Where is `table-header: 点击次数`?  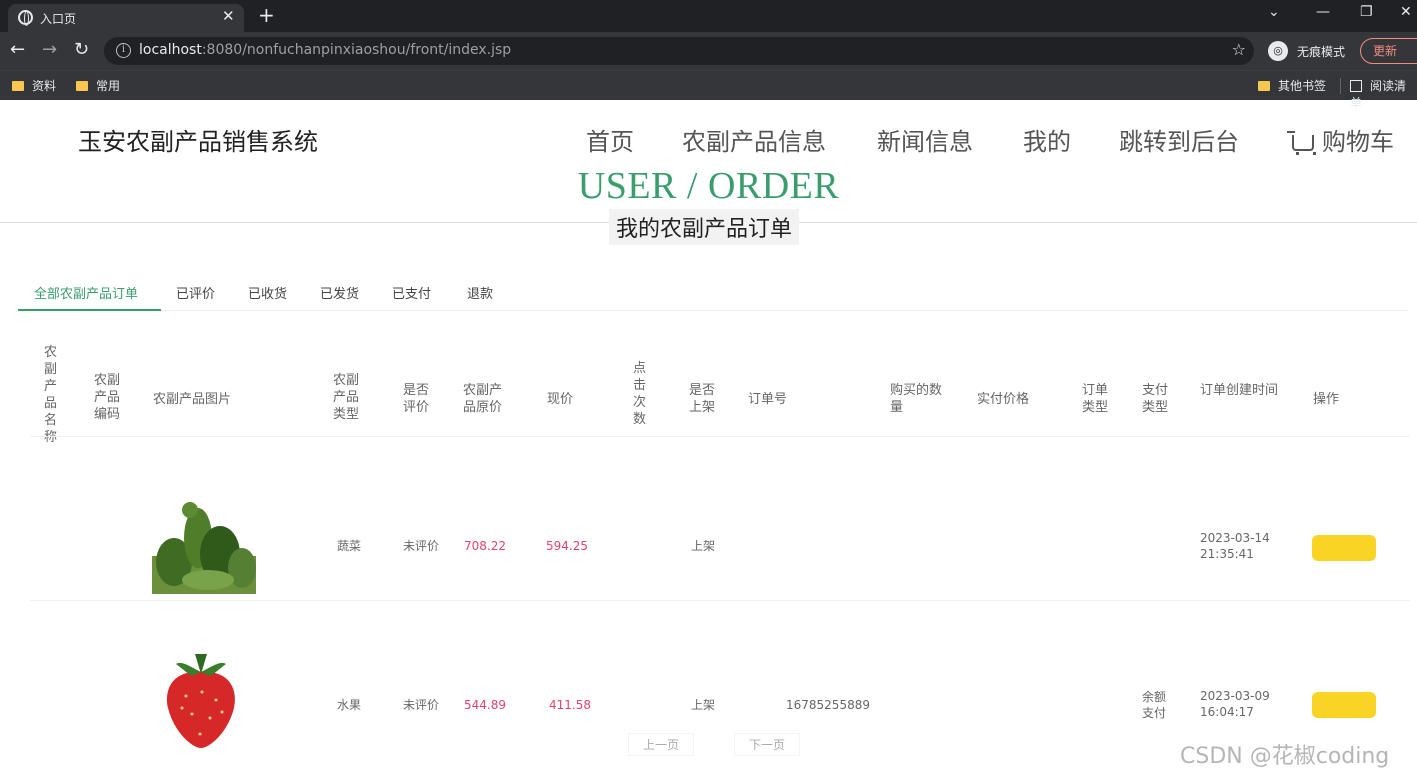
table-header: 点击次数 is located at coordinates (640, 394).